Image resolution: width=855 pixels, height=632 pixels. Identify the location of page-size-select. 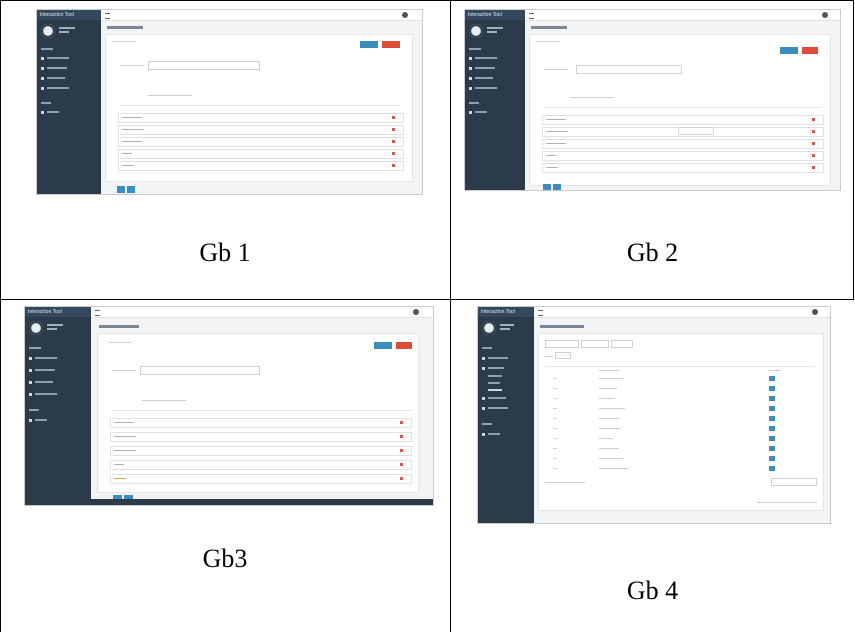
(563, 355).